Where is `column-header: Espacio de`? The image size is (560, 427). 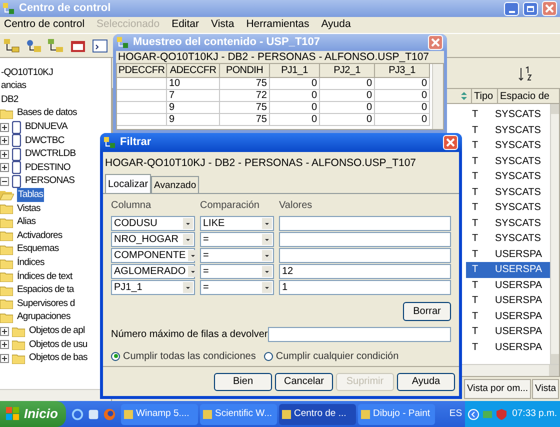 column-header: Espacio de is located at coordinates (524, 96).